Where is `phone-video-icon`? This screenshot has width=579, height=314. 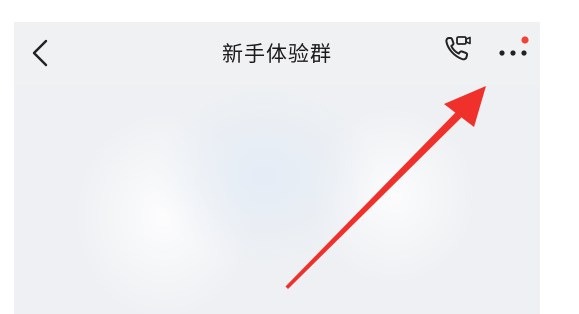
phone-video-icon is located at coordinates (458, 48).